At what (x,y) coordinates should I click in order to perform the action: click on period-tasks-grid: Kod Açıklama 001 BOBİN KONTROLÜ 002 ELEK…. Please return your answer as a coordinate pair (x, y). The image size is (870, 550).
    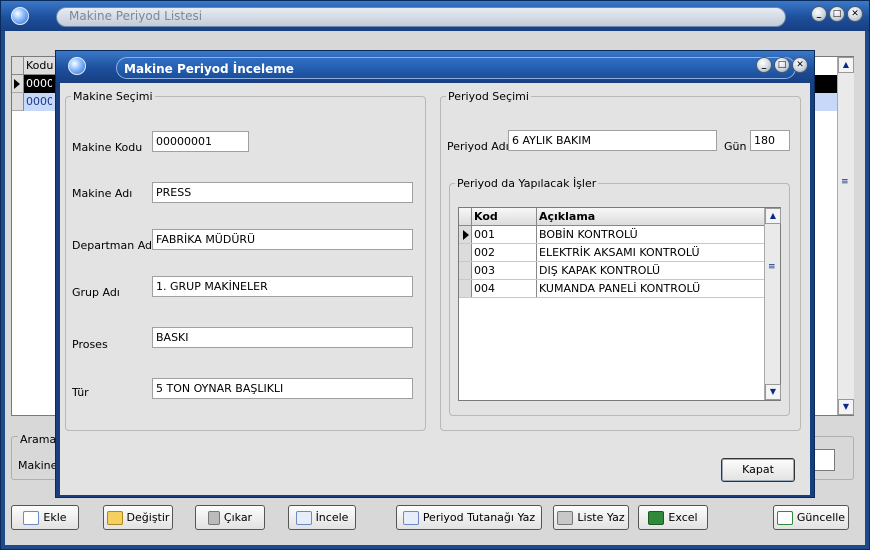
    Looking at the image, I should click on (619, 304).